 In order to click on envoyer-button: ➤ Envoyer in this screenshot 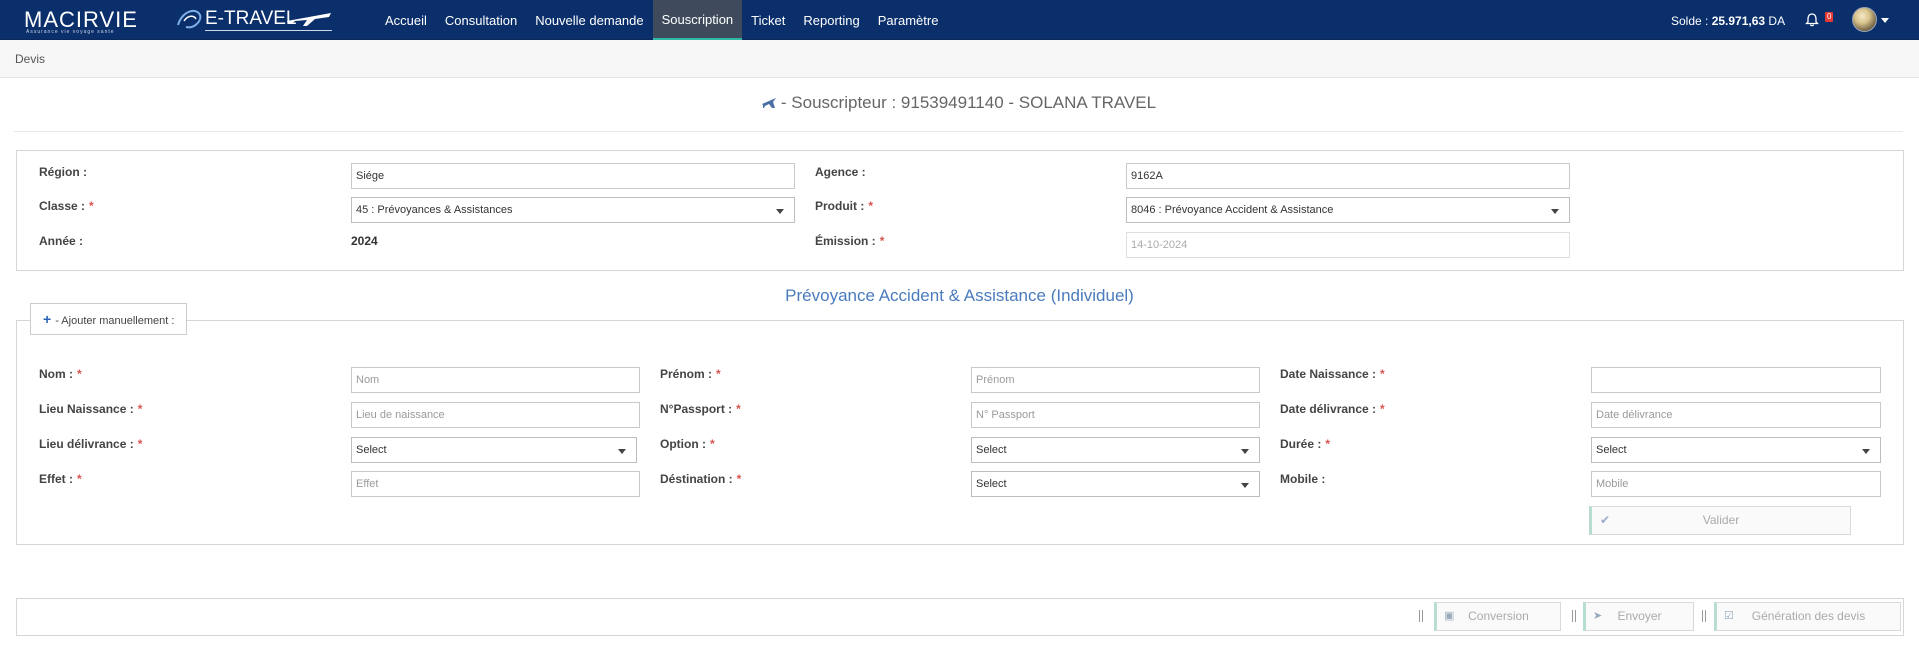, I will do `click(1638, 616)`.